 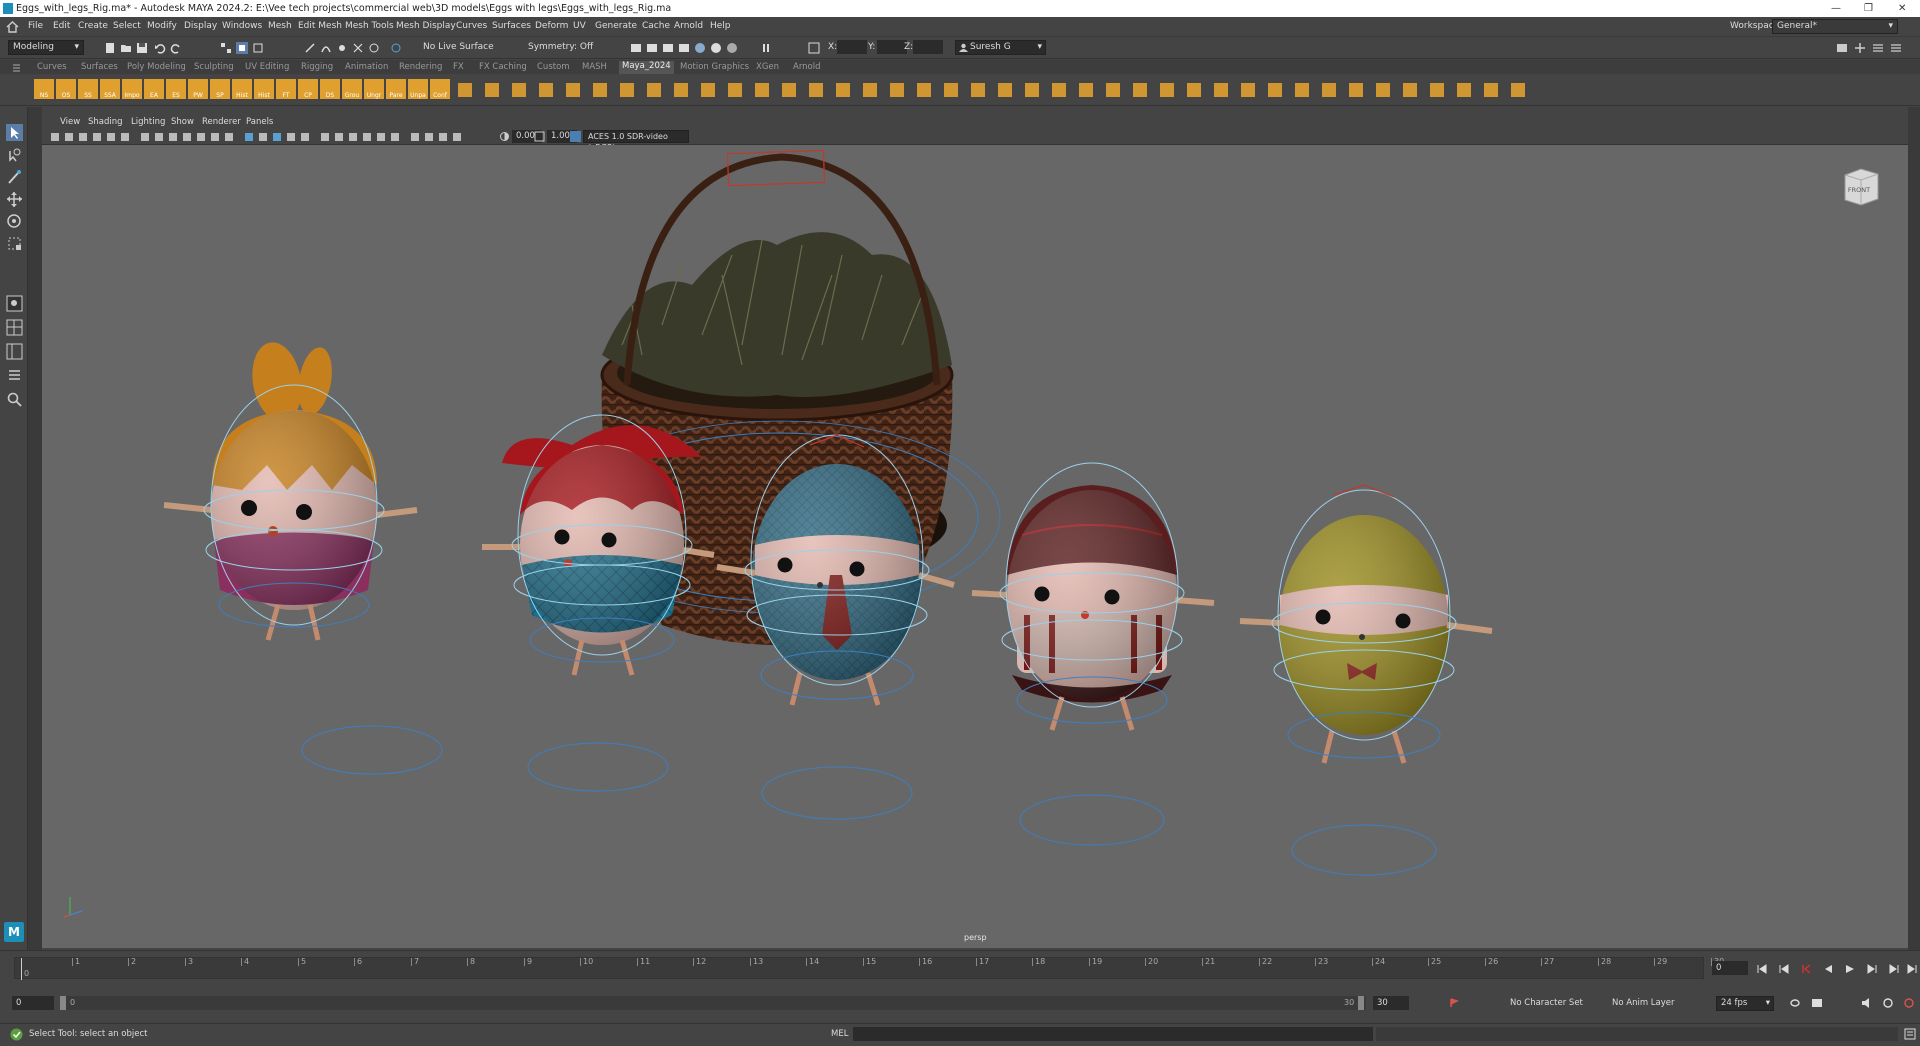 I want to click on menu-uv: UV, so click(x=579, y=26).